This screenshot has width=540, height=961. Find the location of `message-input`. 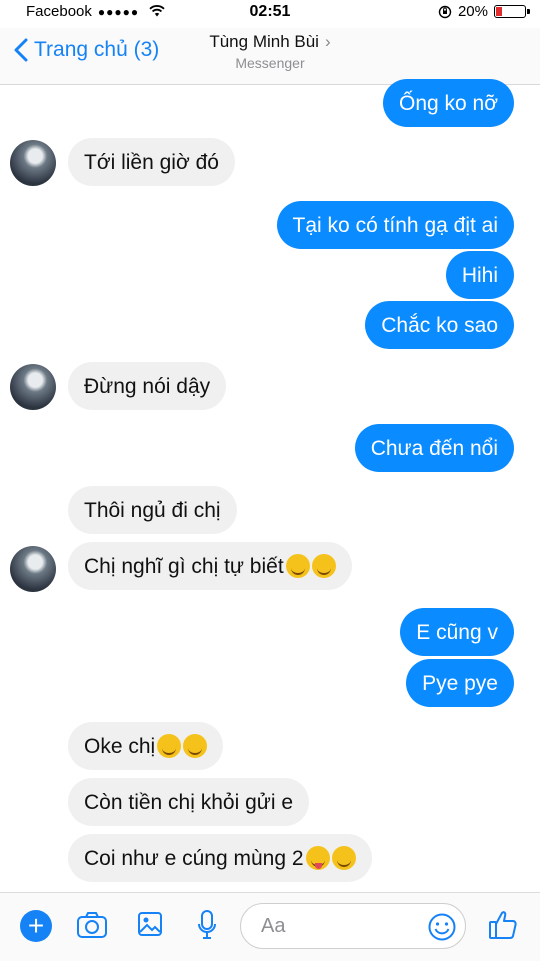

message-input is located at coordinates (336, 926).